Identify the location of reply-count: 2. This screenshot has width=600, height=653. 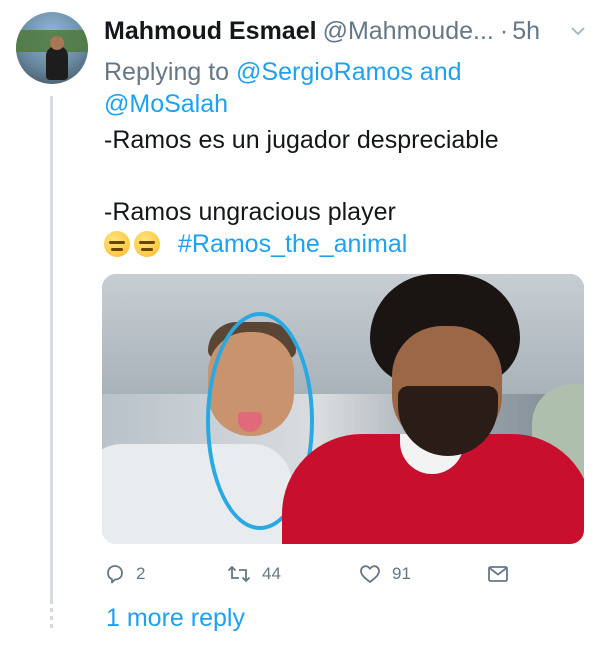
(141, 573).